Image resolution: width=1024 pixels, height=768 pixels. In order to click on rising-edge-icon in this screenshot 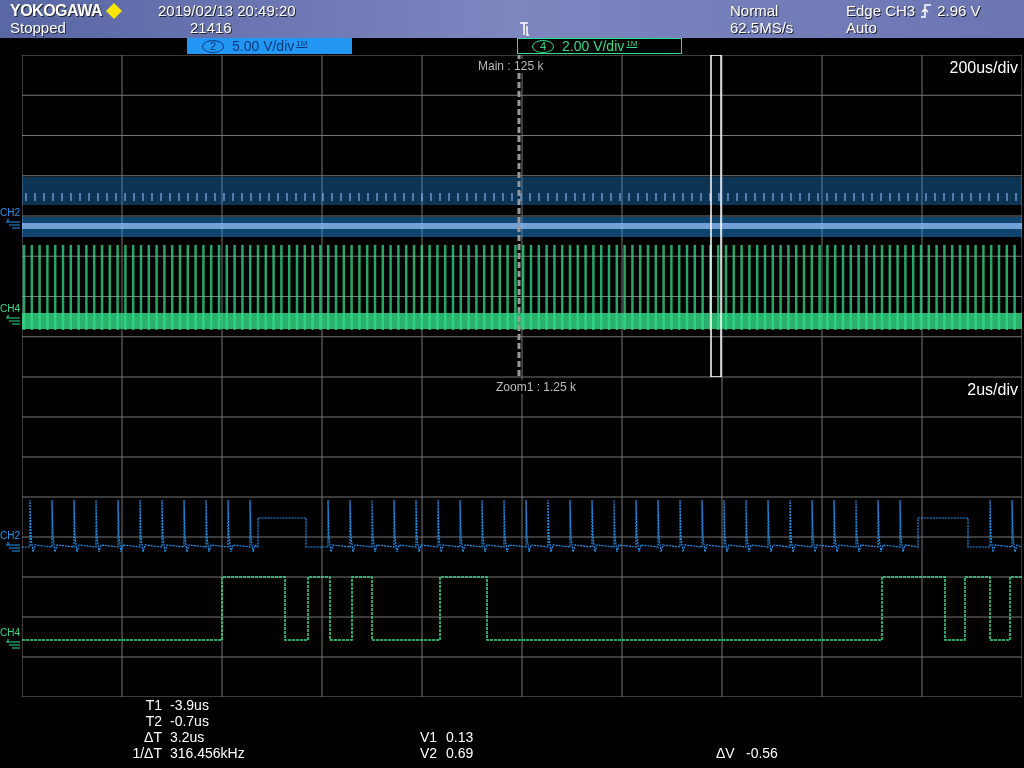, I will do `click(926, 10)`.